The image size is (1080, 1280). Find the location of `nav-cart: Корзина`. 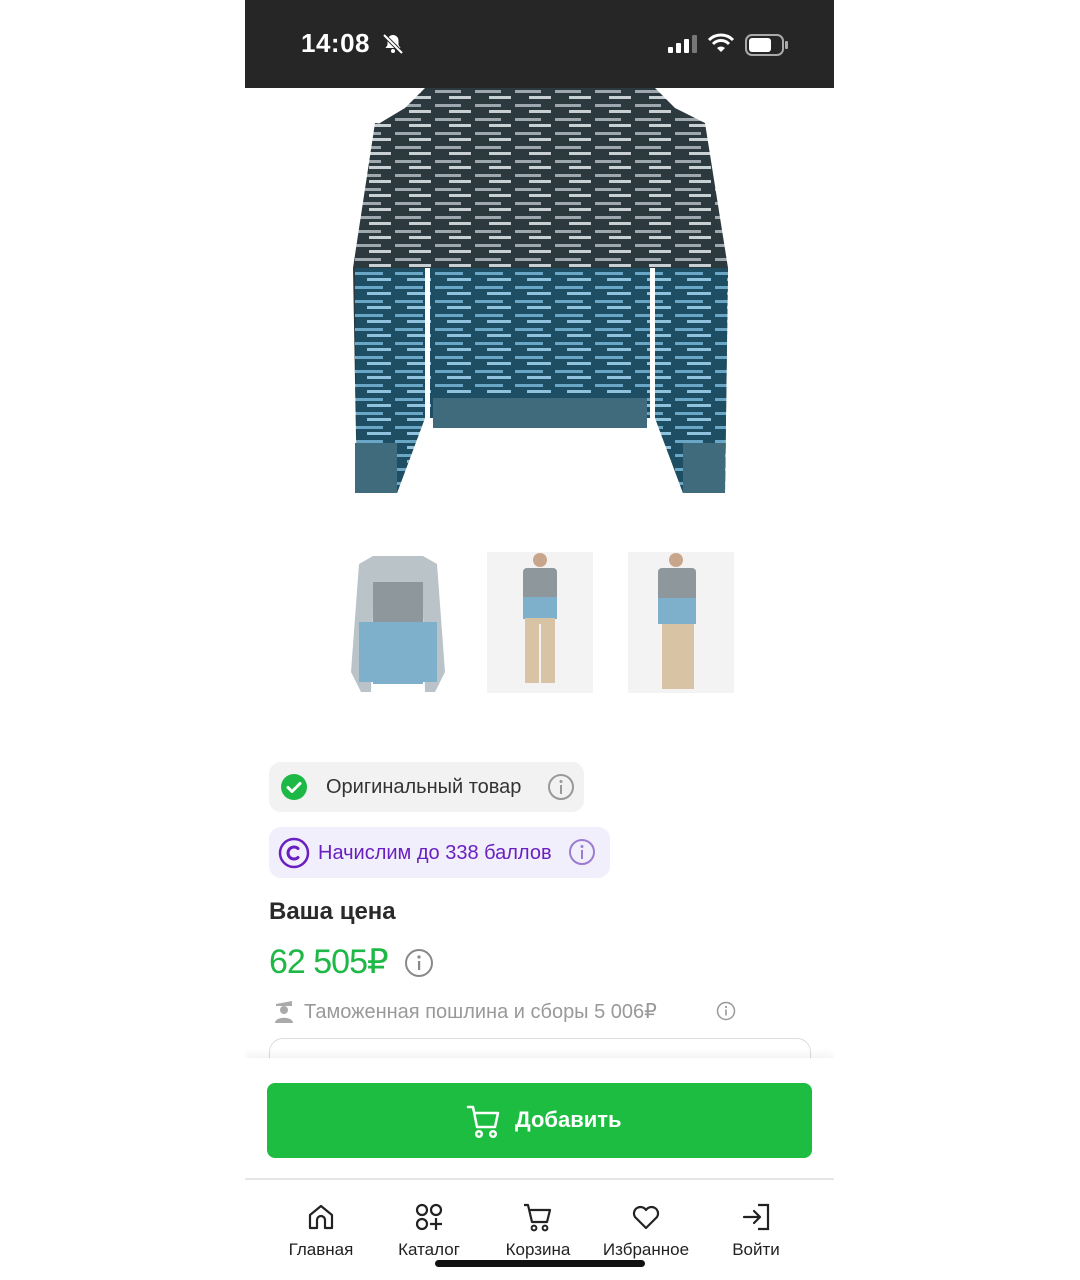

nav-cart: Корзина is located at coordinates (538, 1232).